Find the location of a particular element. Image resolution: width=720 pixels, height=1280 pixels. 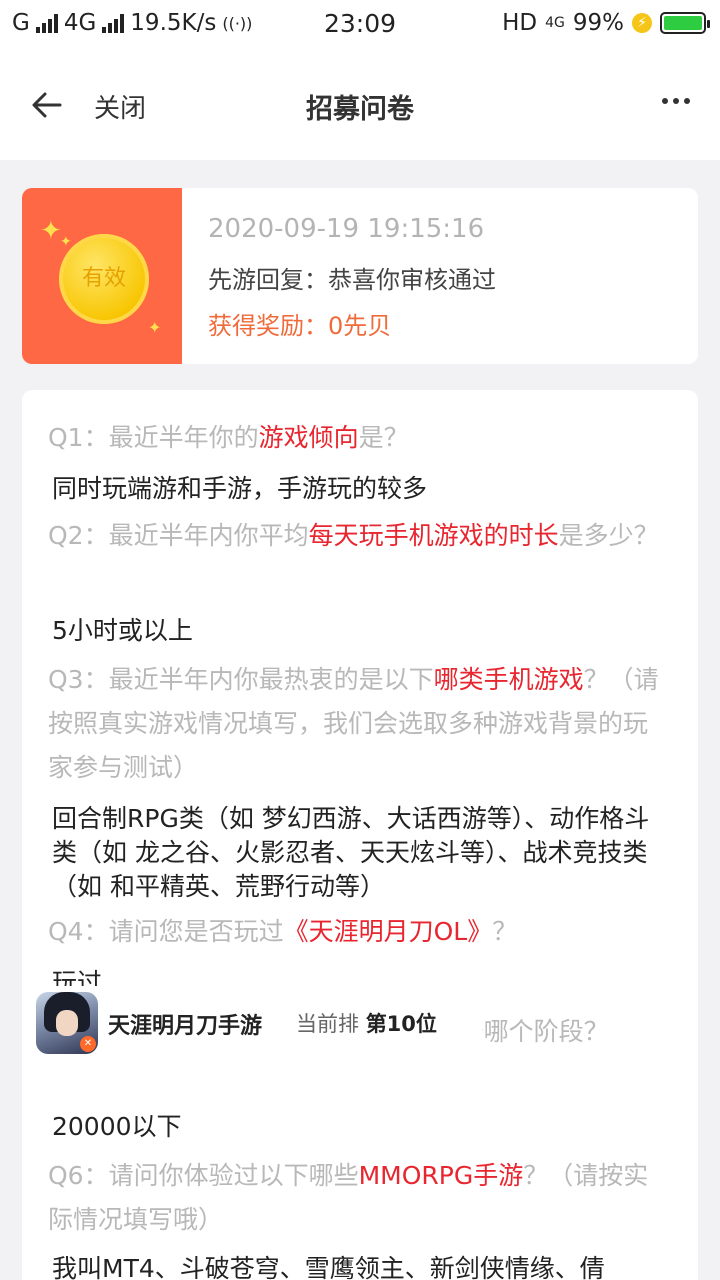

rank-value: 第10位 is located at coordinates (401, 1024).